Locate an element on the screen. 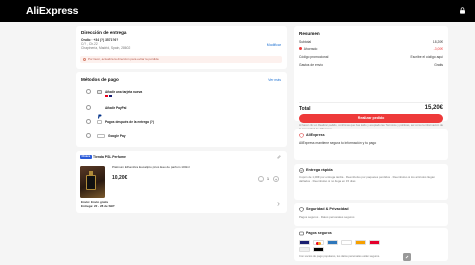 This screenshot has height=265, width=475. row-label: Ahorrado is located at coordinates (310, 49).